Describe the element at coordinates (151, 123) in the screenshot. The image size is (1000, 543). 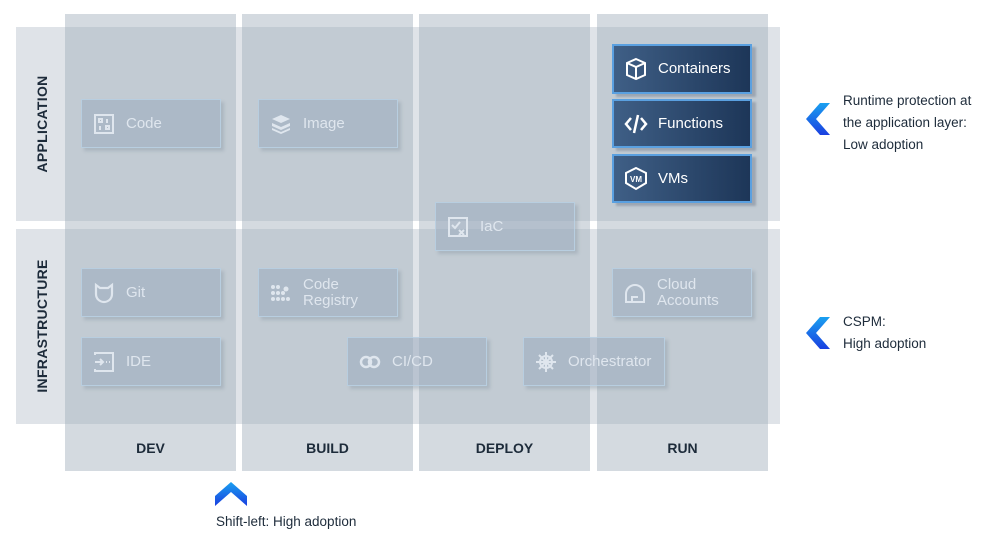
I see `tile-code: Code` at that location.